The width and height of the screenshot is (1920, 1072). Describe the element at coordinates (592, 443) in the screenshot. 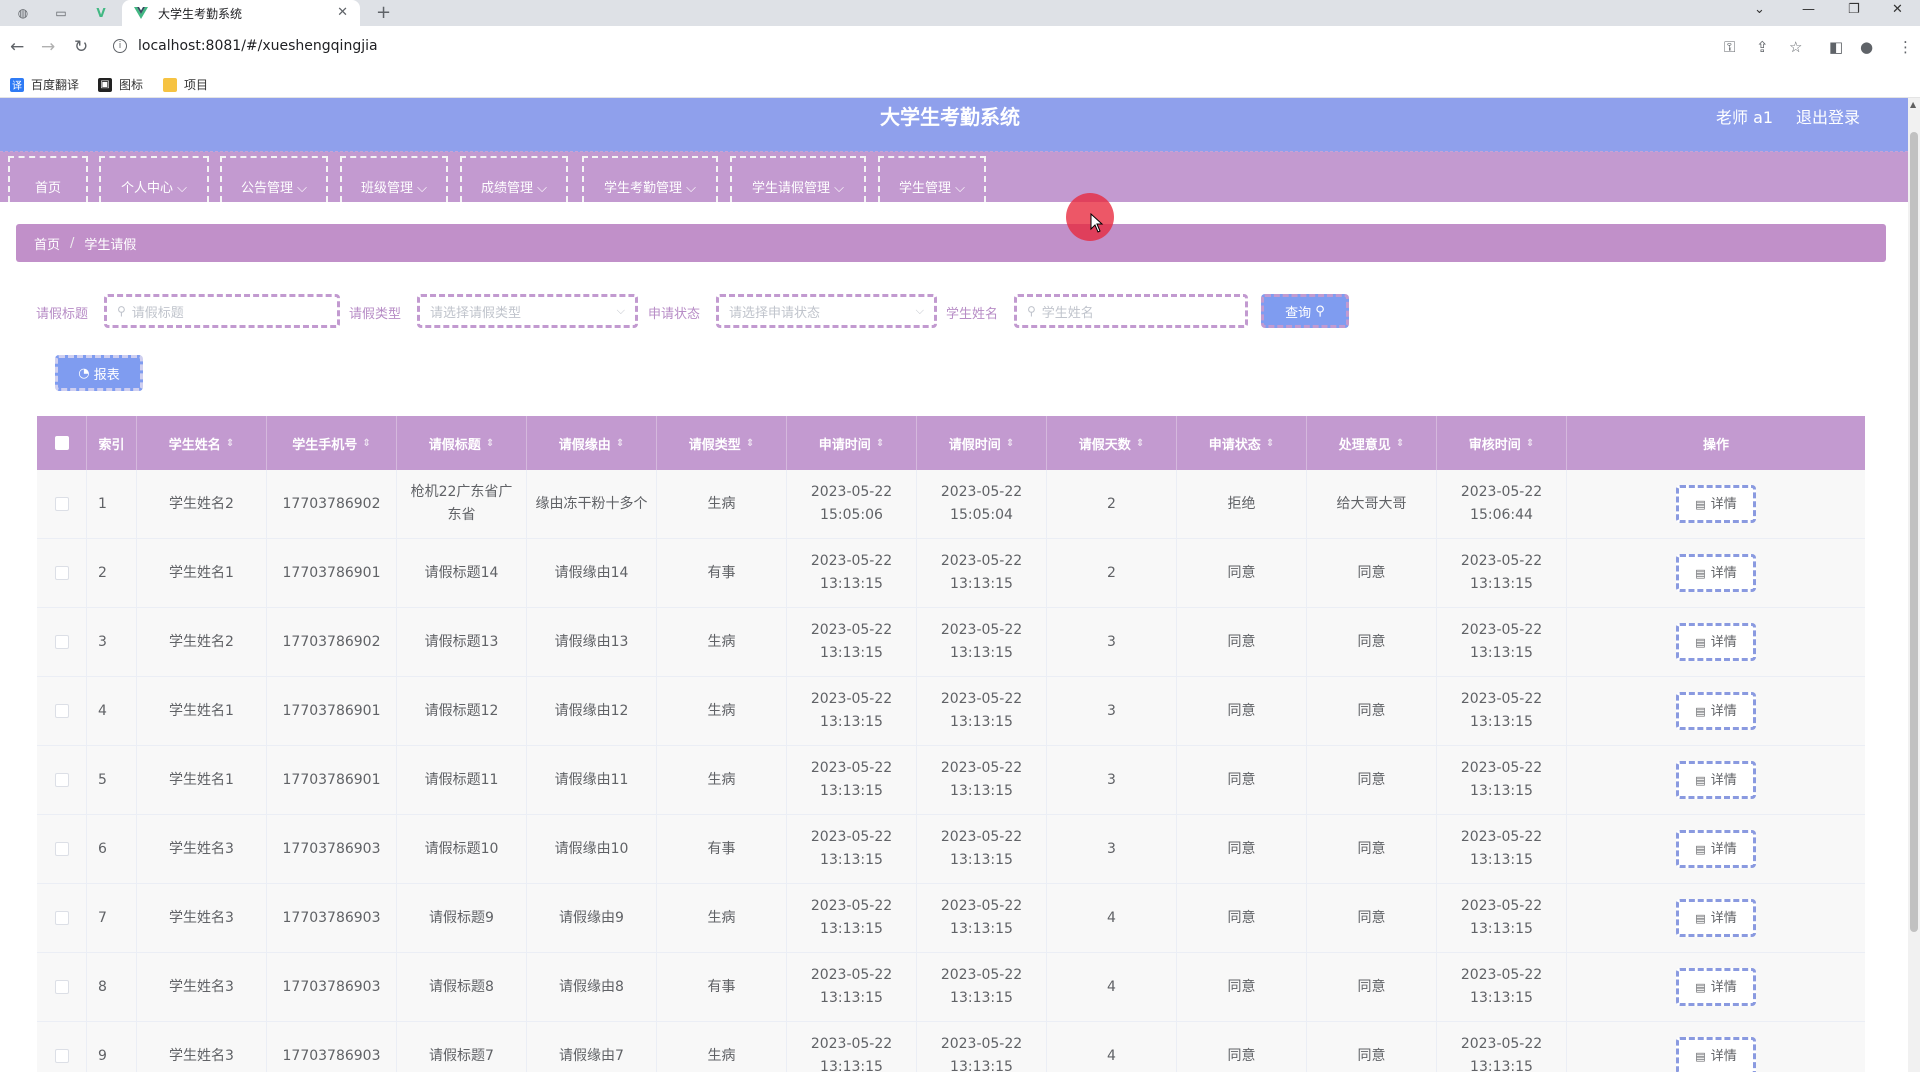

I see `th-reason: 请假缘由 ⇕` at that location.